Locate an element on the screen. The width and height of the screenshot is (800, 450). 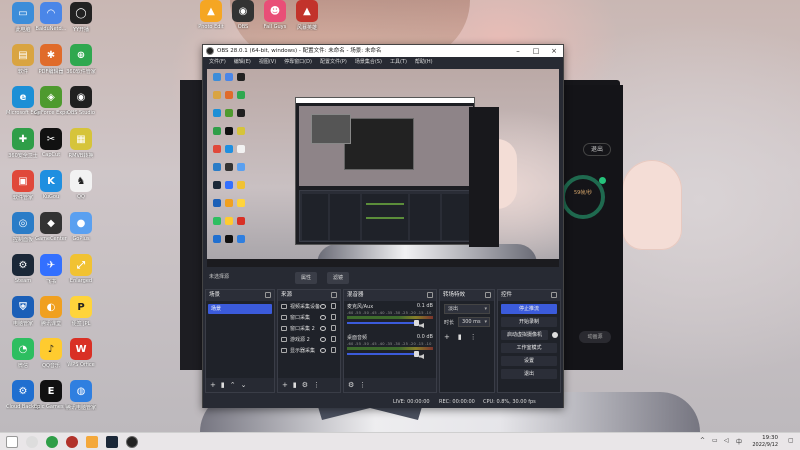
desktop-icon: ◉ OBS Studio is located at coordinates (81, 106).